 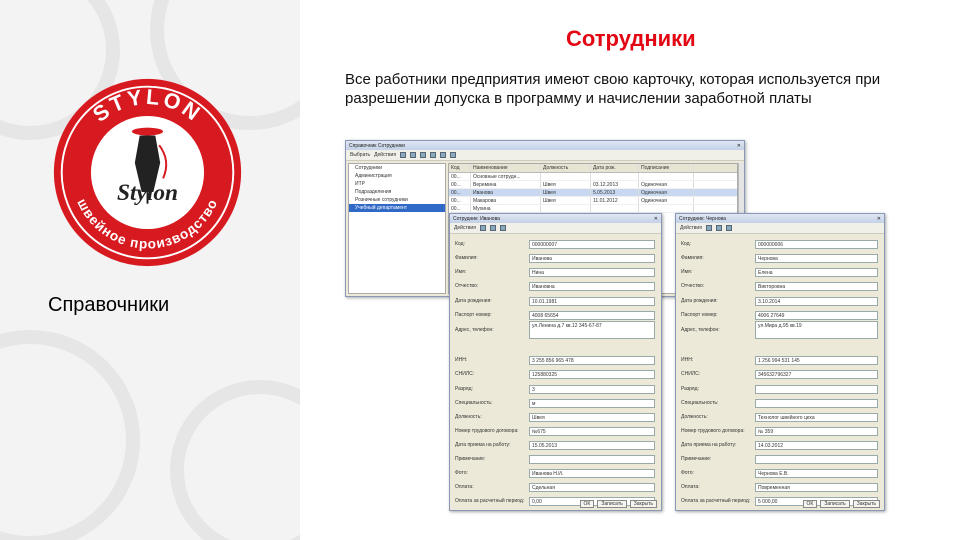 I want to click on field-input: 1 256 994 531 145, so click(x=816, y=360).